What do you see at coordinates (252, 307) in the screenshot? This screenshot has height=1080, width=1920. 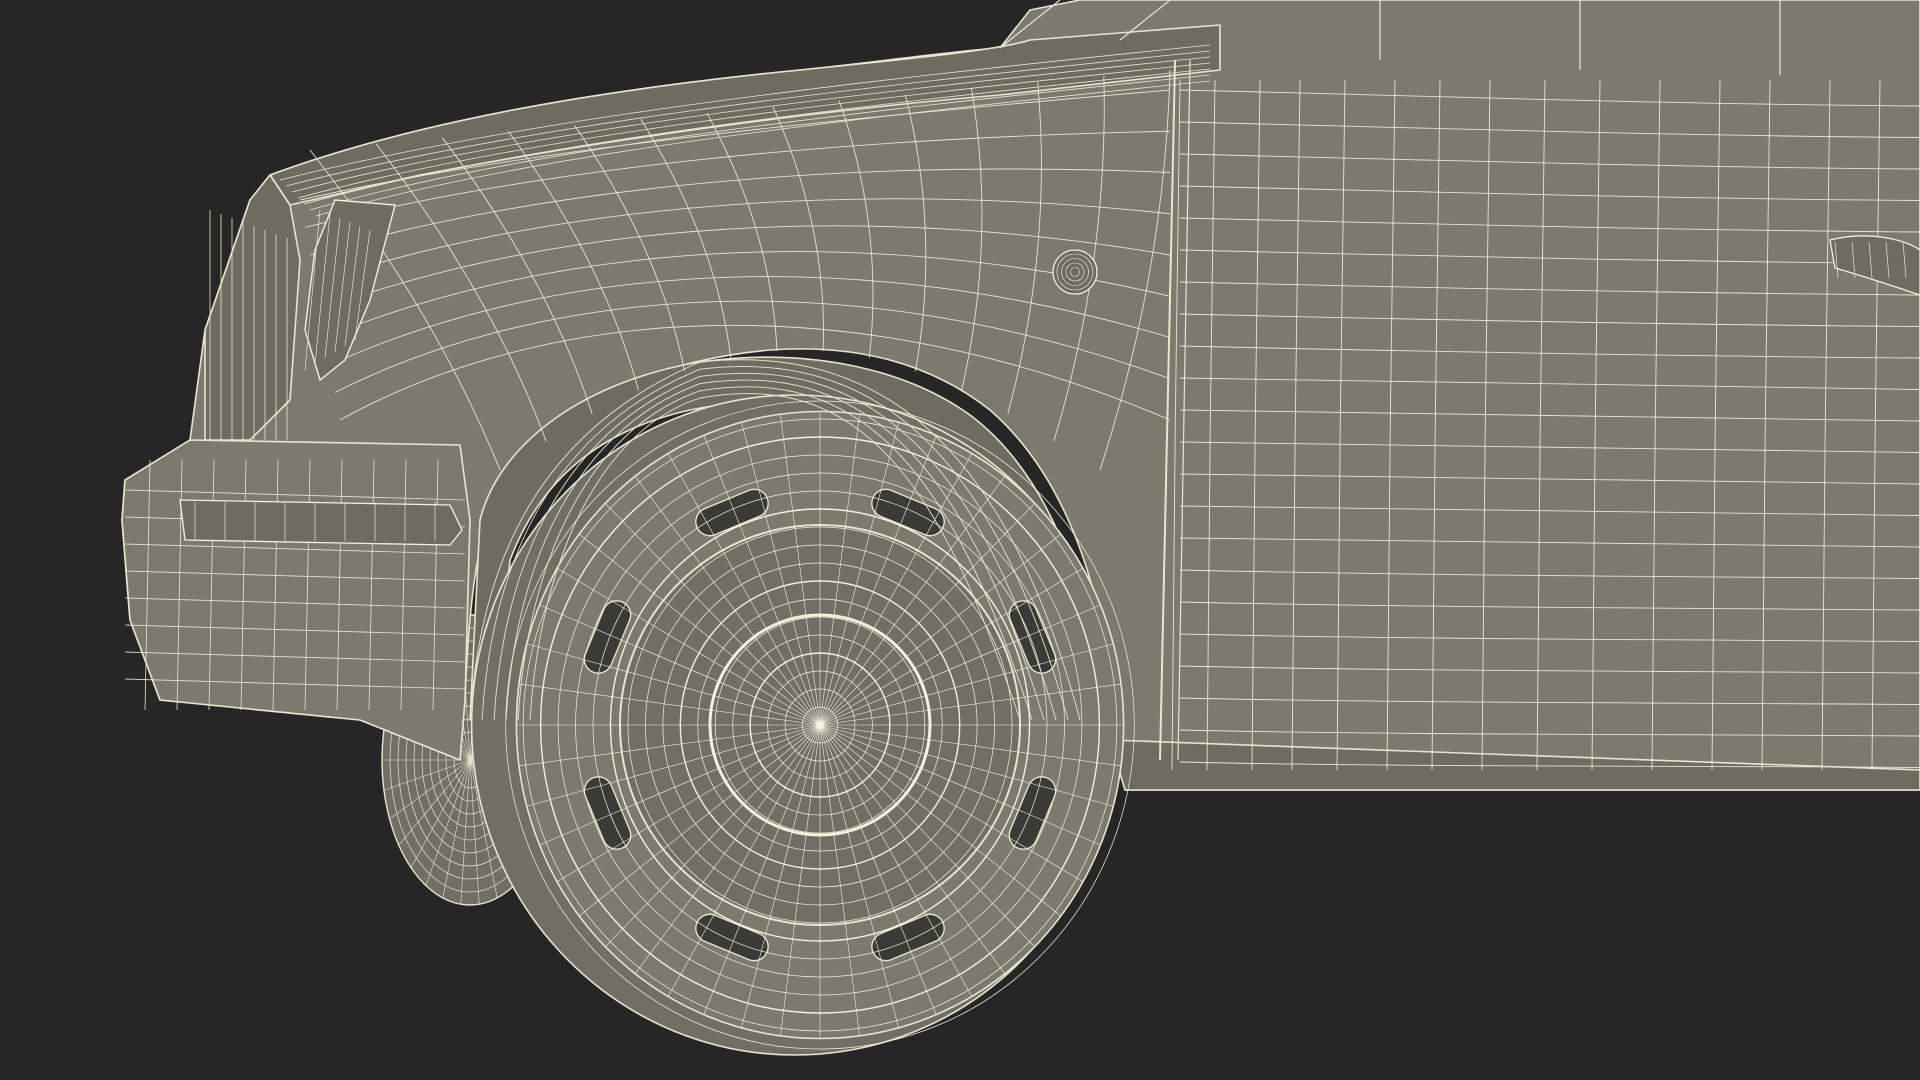 I see `front-grille` at bounding box center [252, 307].